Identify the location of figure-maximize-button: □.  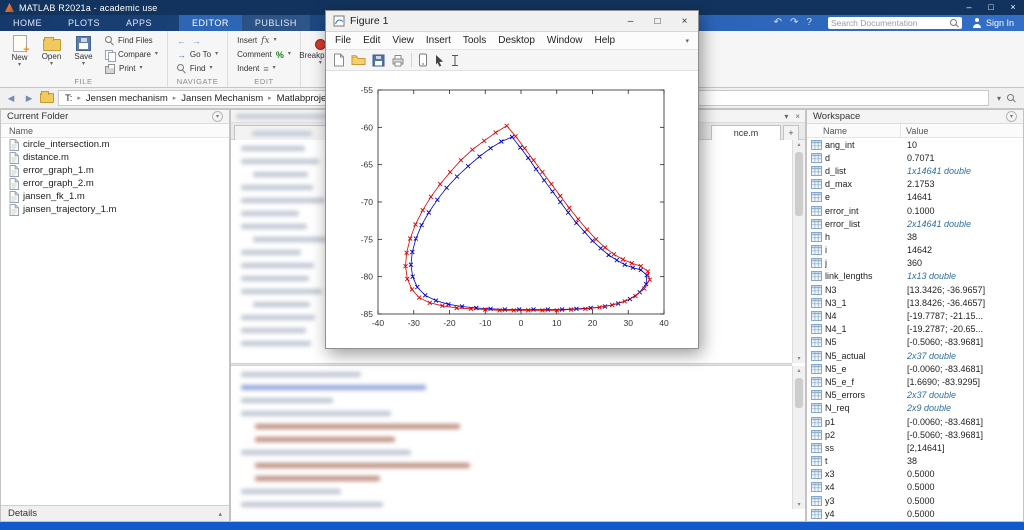
(657, 21).